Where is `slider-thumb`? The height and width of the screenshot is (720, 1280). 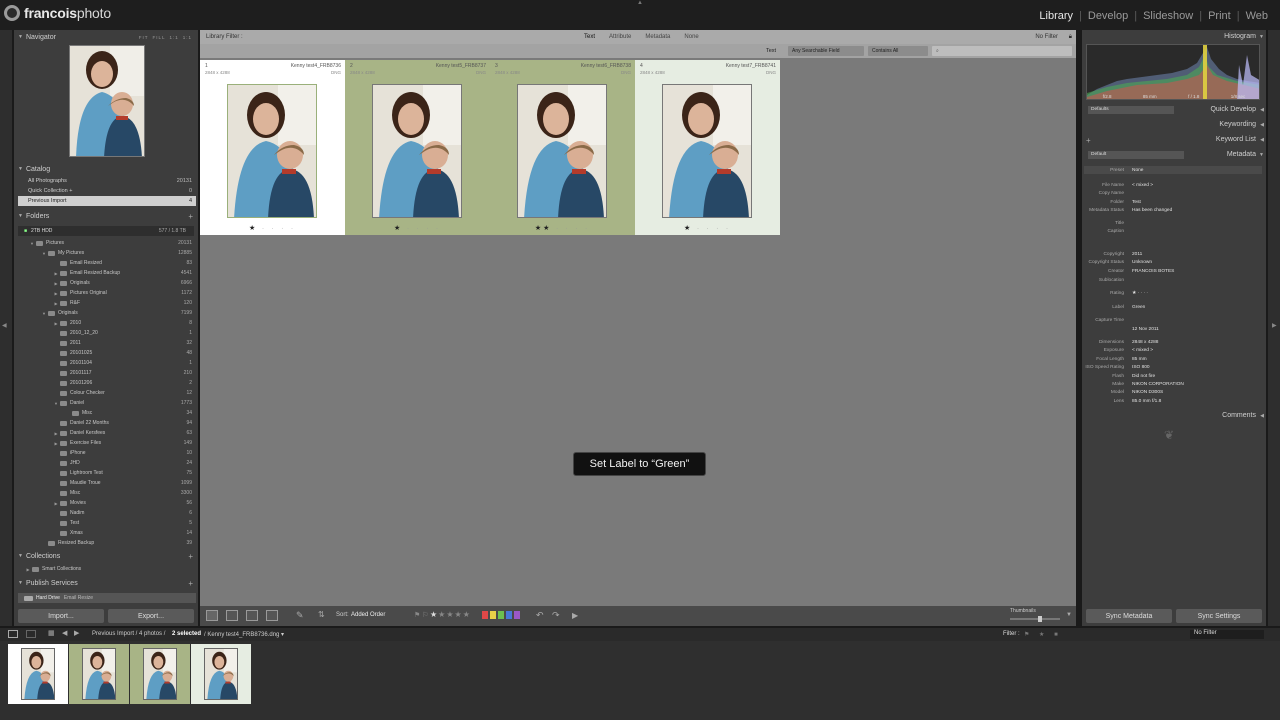 slider-thumb is located at coordinates (1040, 619).